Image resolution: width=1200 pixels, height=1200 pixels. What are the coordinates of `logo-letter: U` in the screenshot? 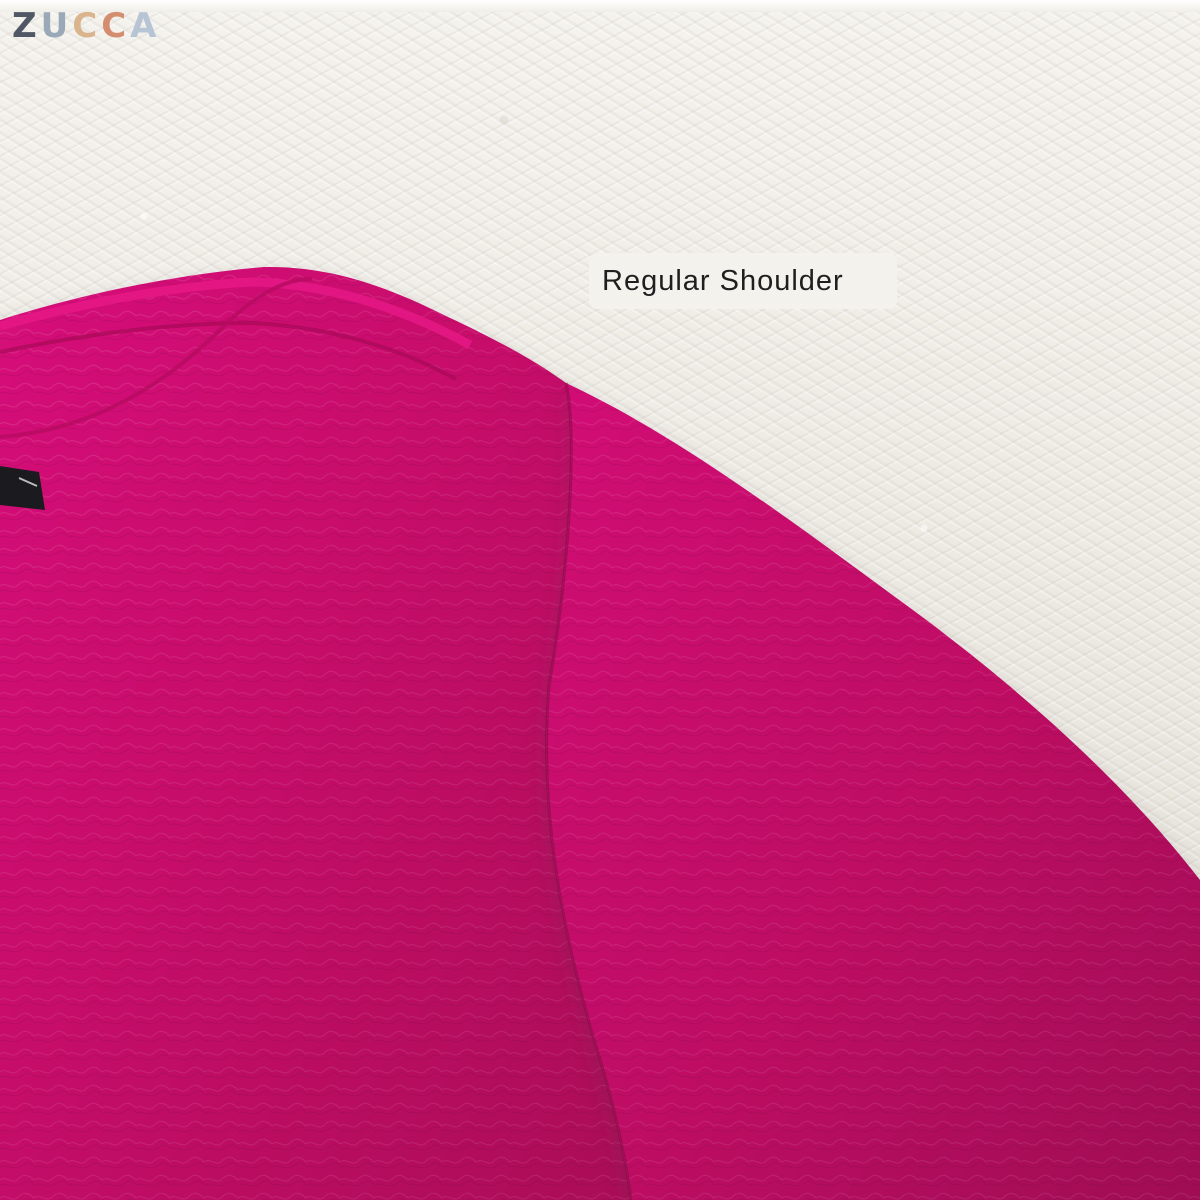 It's located at (56, 26).